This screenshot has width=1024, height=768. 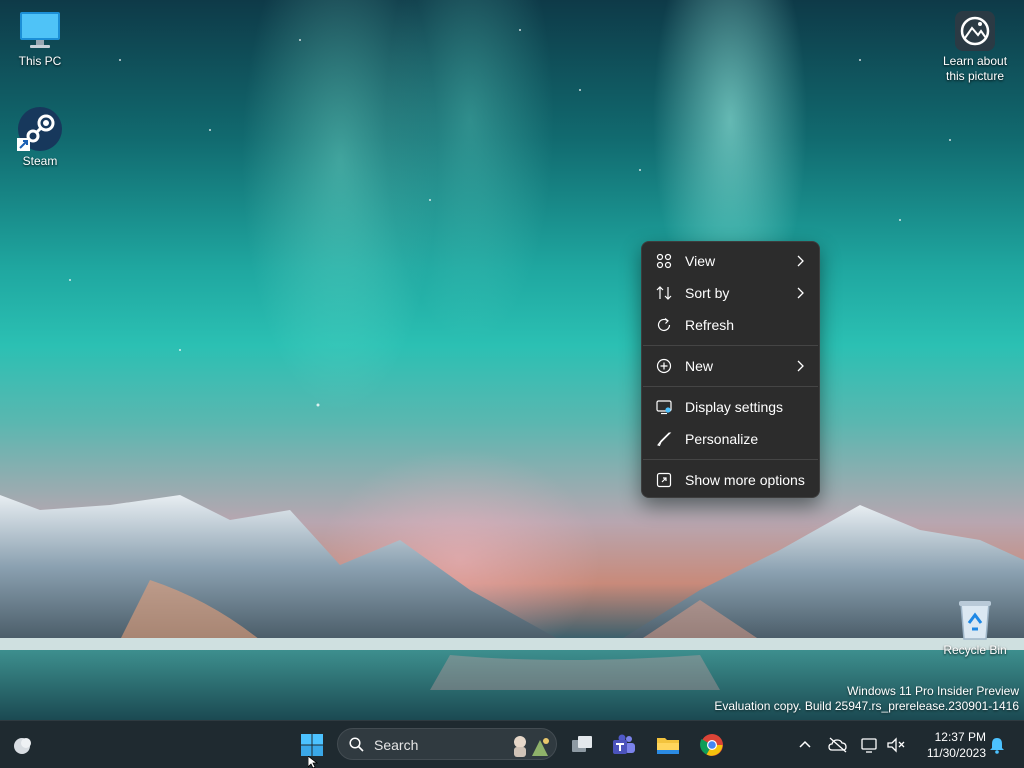 I want to click on teams-icon, so click(x=624, y=744).